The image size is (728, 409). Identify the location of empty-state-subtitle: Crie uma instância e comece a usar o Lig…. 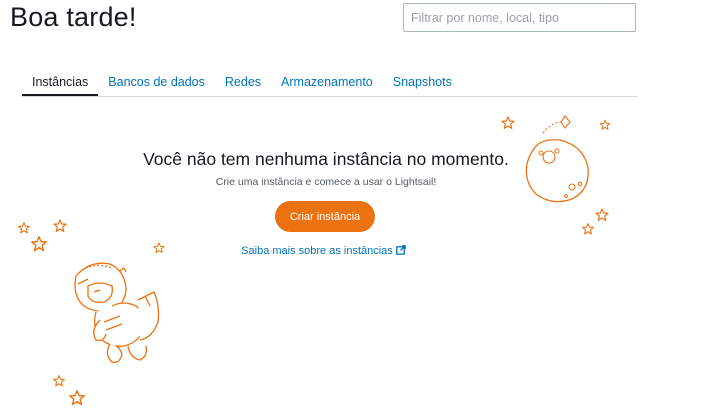
(326, 182).